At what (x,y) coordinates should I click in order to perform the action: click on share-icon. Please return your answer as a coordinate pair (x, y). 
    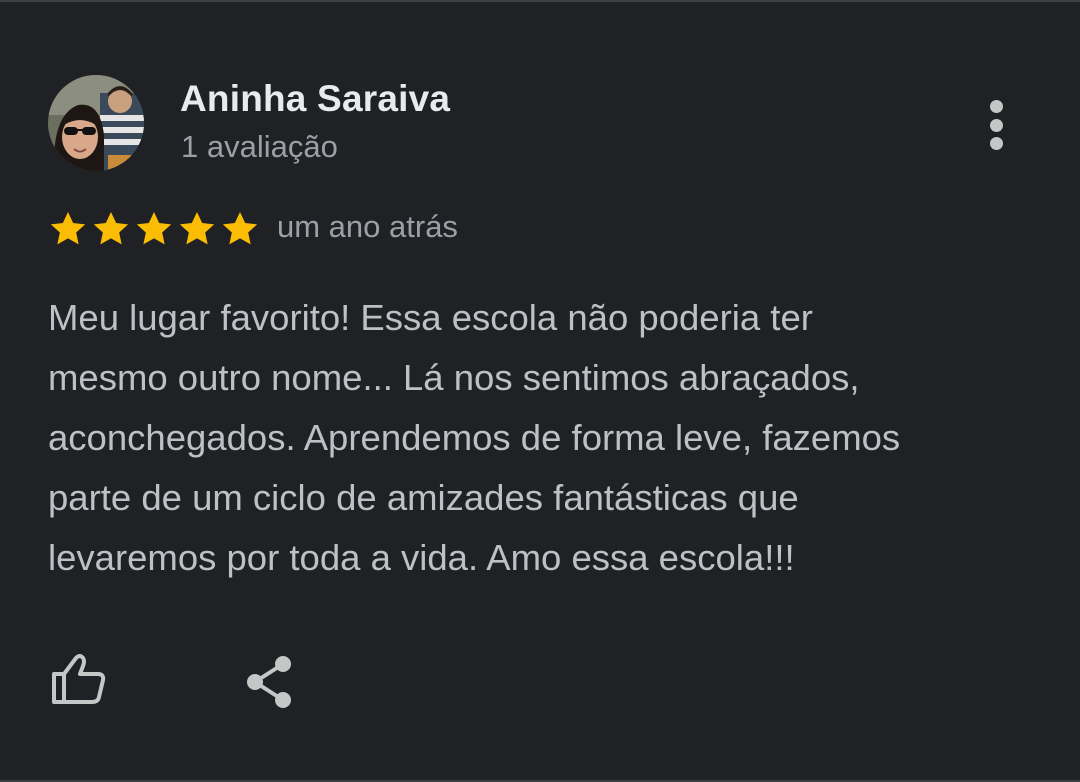
    Looking at the image, I should click on (269, 682).